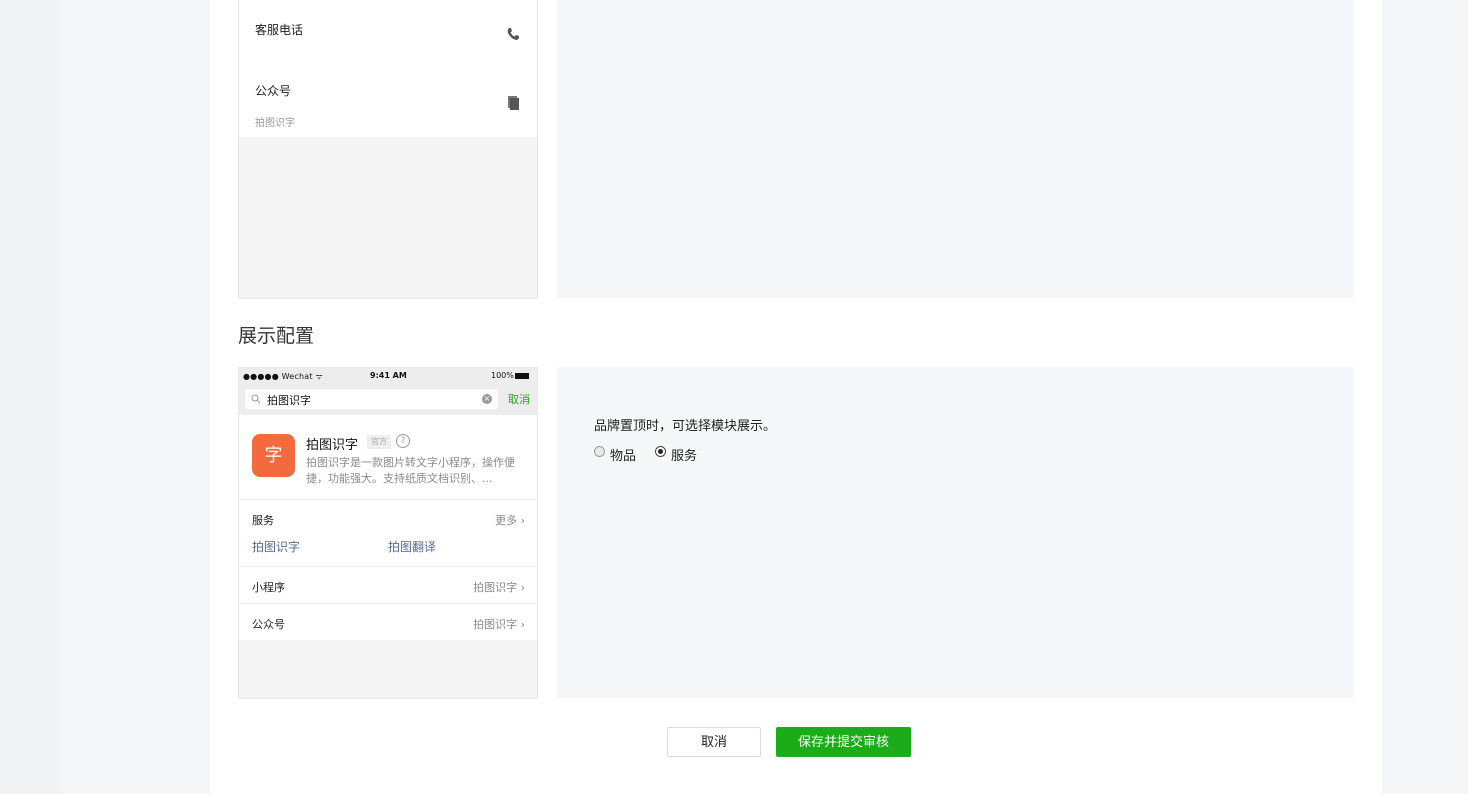  I want to click on search-query: 拍图识字, so click(289, 400).